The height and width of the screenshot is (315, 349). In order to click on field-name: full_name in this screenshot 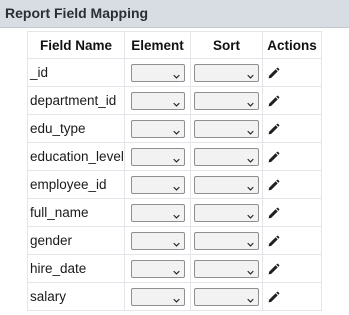, I will do `click(59, 212)`.